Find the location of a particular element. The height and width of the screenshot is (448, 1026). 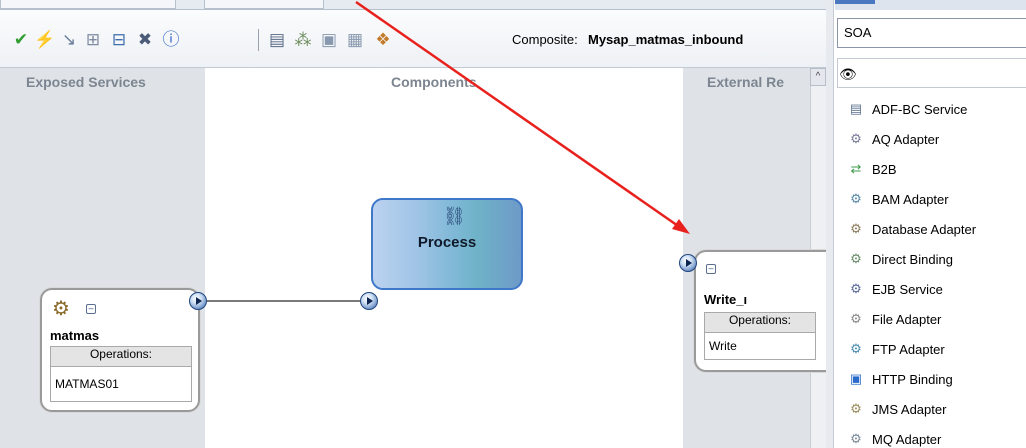

component-service-port is located at coordinates (369, 301).